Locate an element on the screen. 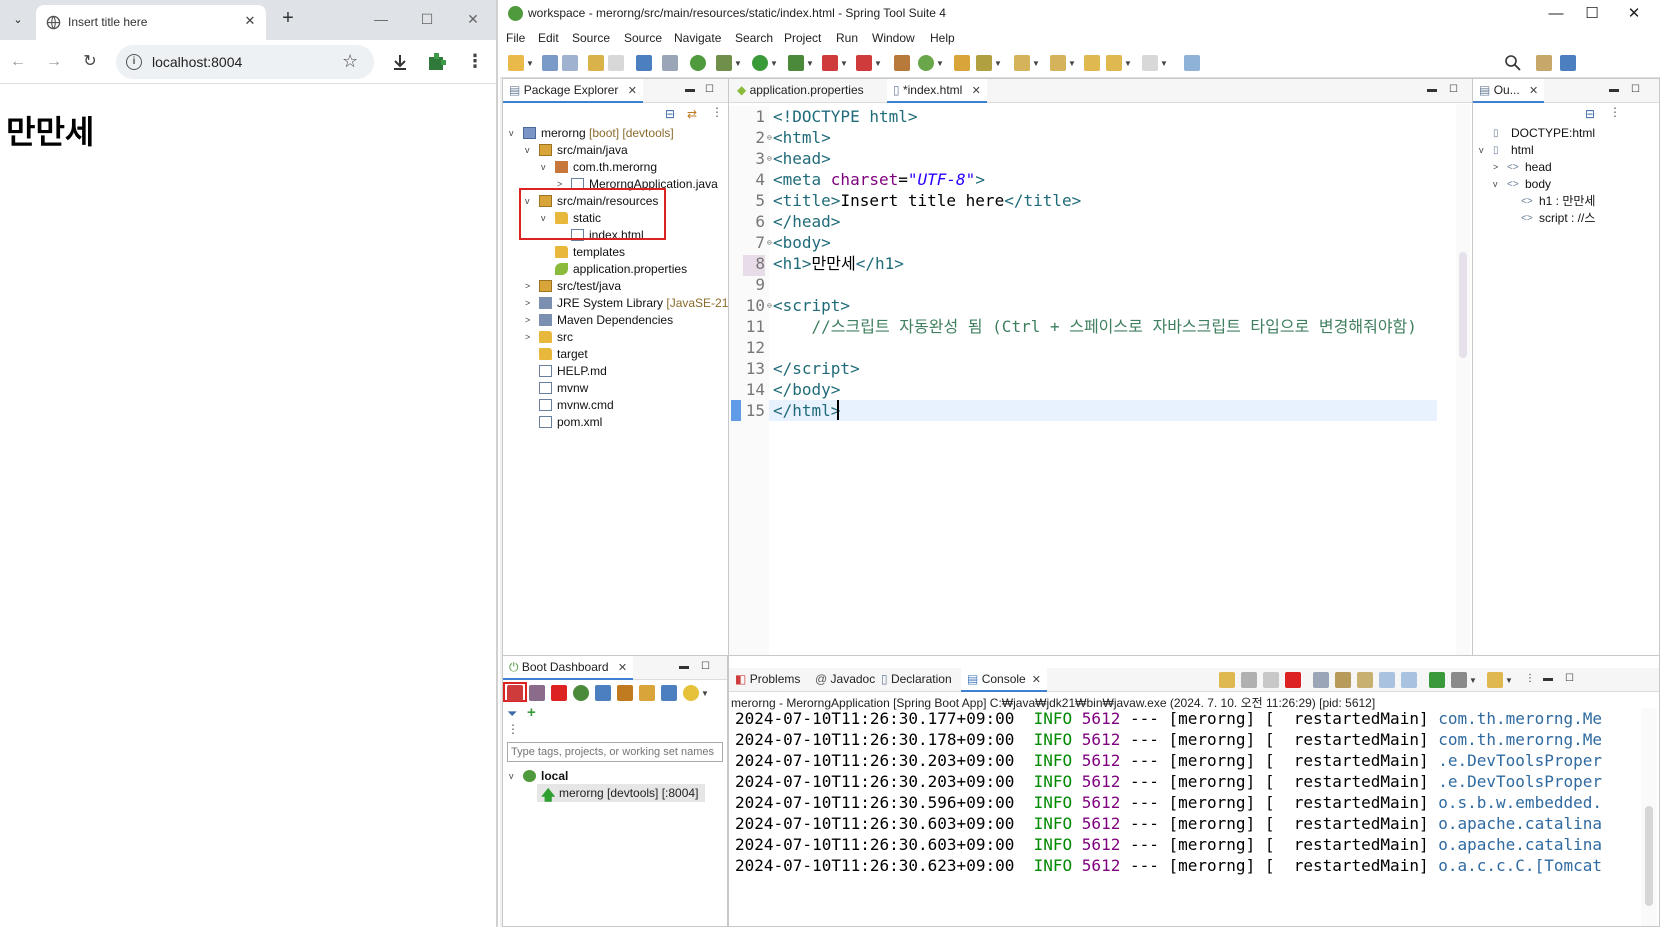 The width and height of the screenshot is (1660, 927). code-line: <script> is located at coordinates (811, 305).